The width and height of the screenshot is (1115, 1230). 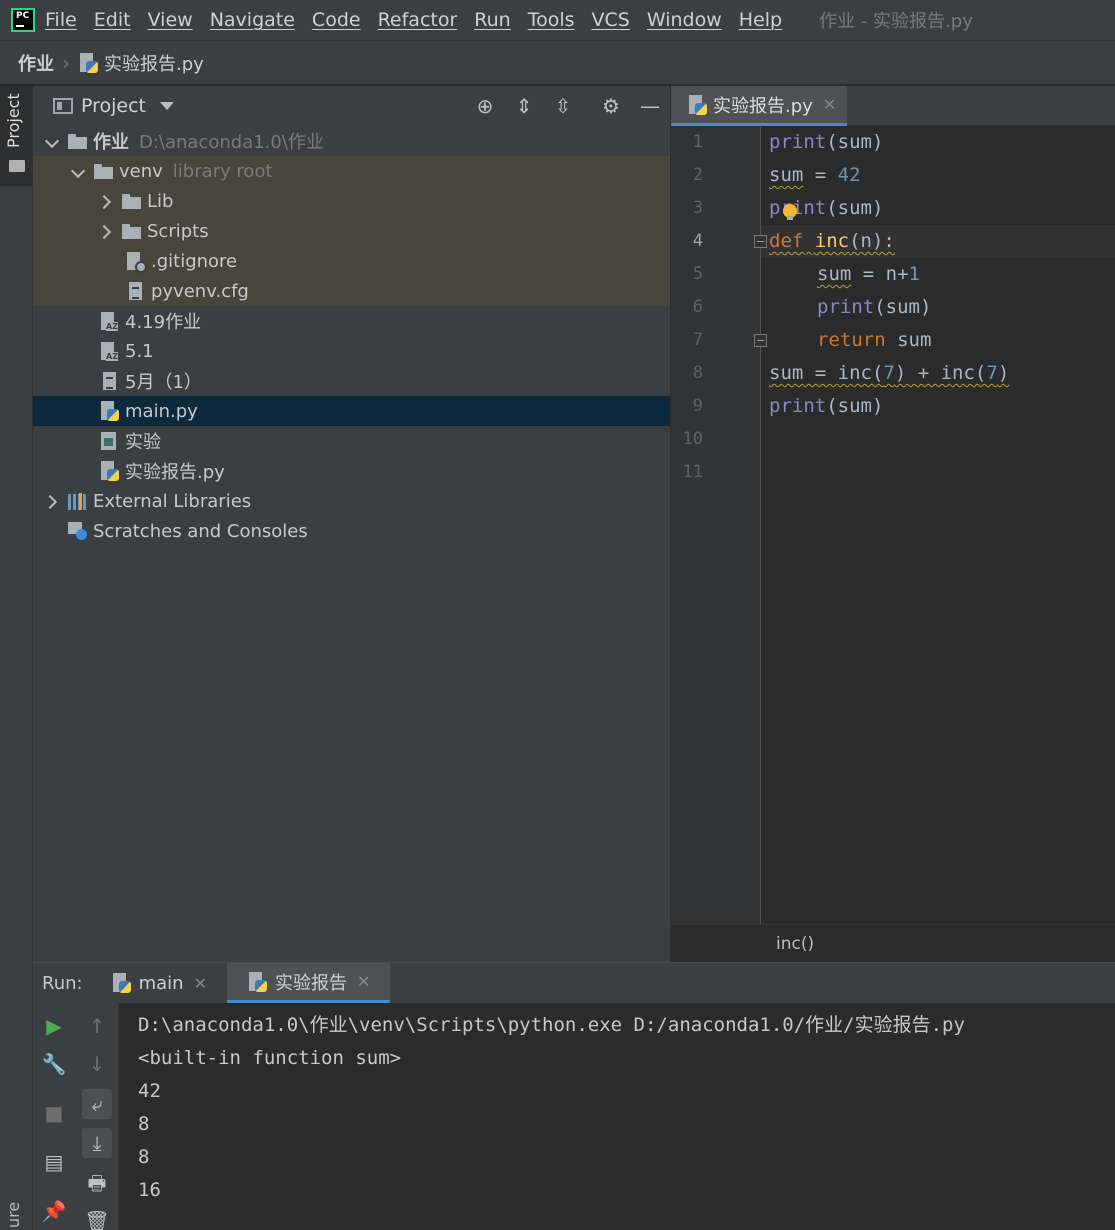 I want to click on menu-window: Window, so click(x=684, y=20).